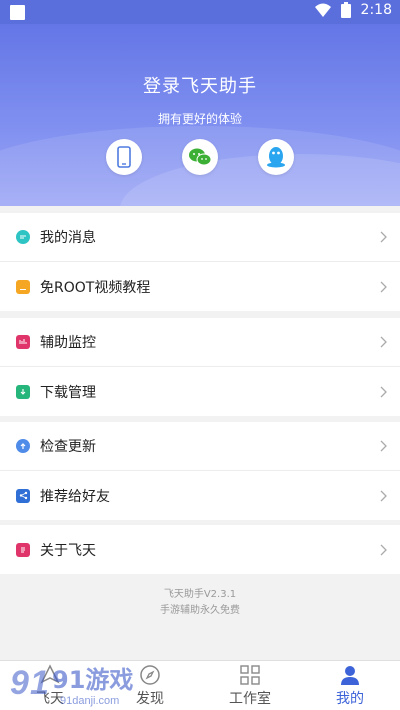 This screenshot has height=710, width=400. Describe the element at coordinates (23, 286) in the screenshot. I see `video-tutorial-icon` at that location.